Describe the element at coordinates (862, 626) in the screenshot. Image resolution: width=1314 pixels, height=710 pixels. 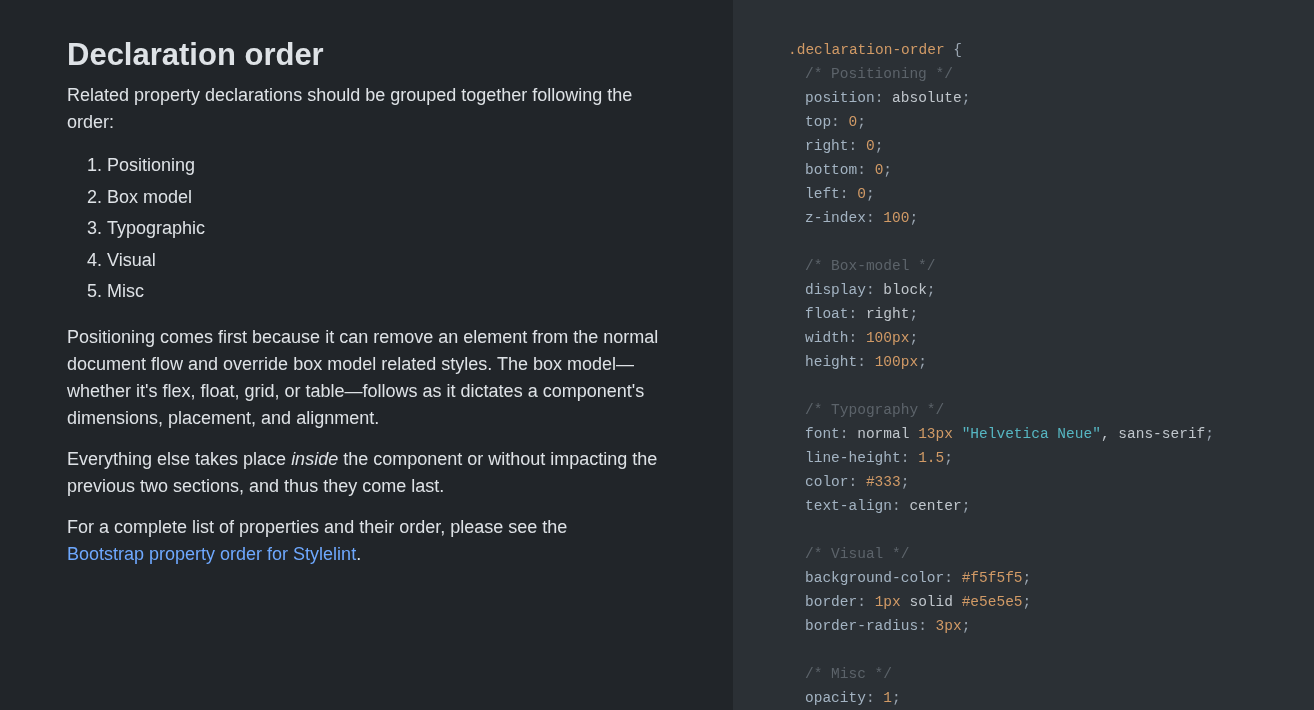
I see `code-property: border-radius` at that location.